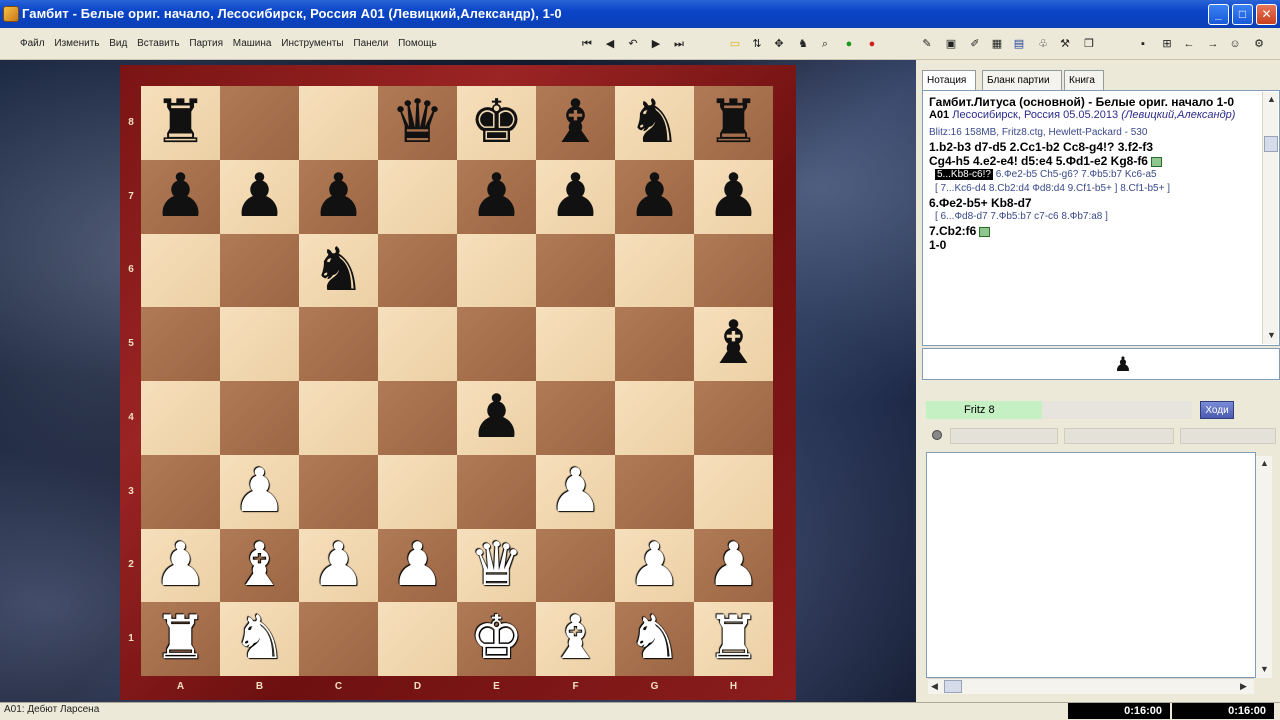  I want to click on bulb-icon: ♧, so click(1043, 44).